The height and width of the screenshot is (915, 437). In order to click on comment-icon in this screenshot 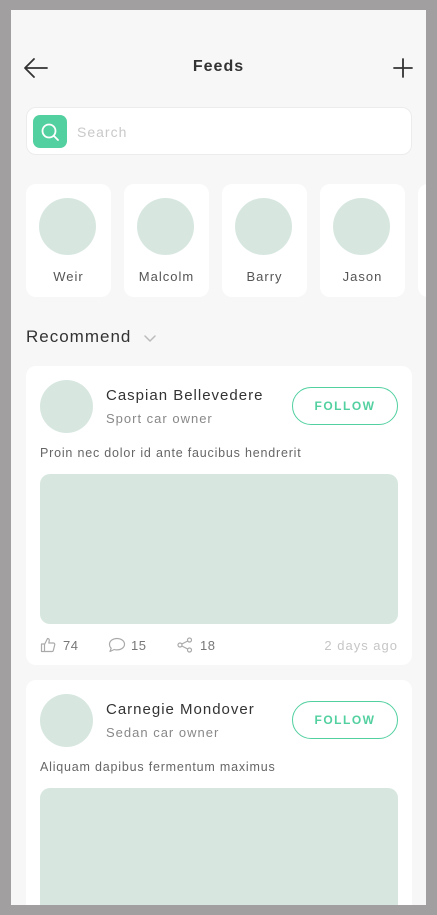, I will do `click(117, 645)`.